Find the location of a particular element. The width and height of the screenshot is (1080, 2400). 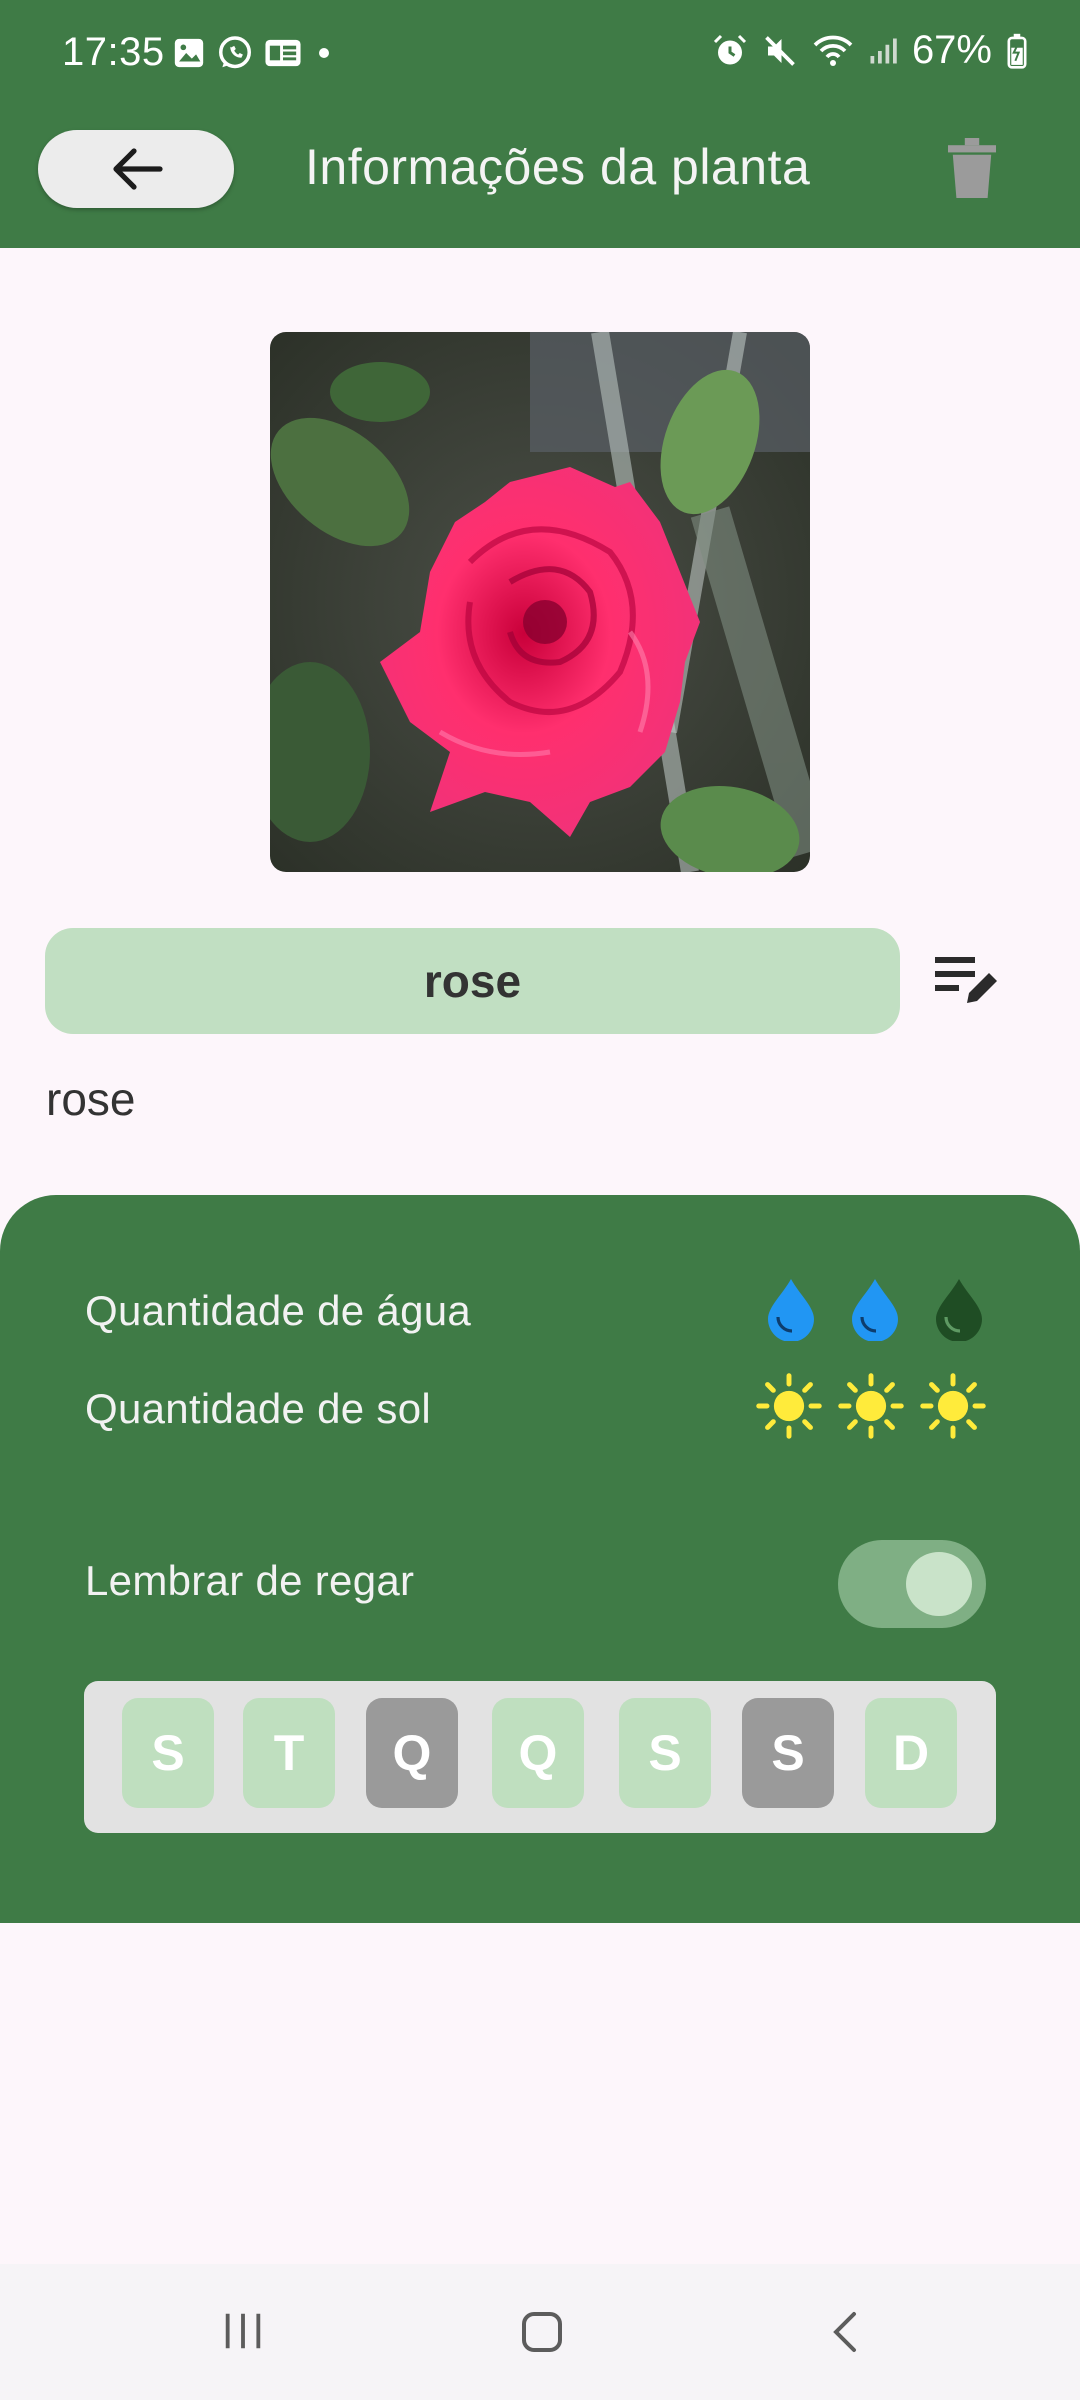

top-bar: 17:35 67% Informações da planta is located at coordinates (540, 124).